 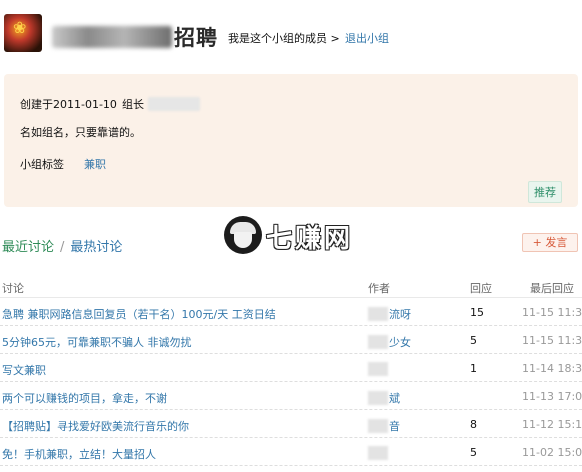 I want to click on author-link: 斌, so click(x=384, y=398).